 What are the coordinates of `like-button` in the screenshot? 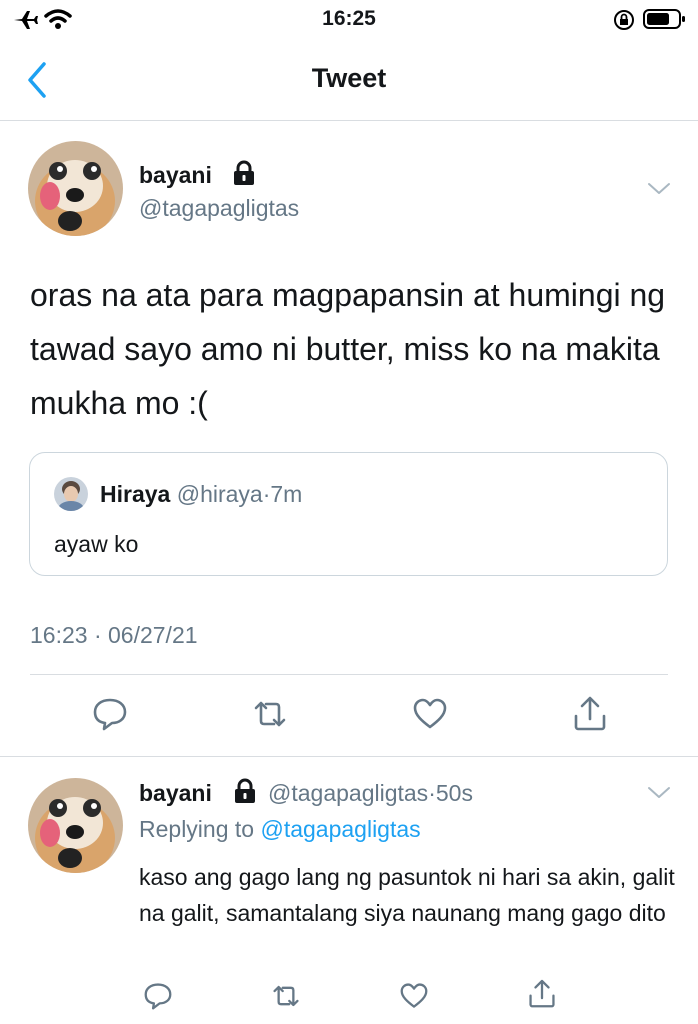 It's located at (430, 714).